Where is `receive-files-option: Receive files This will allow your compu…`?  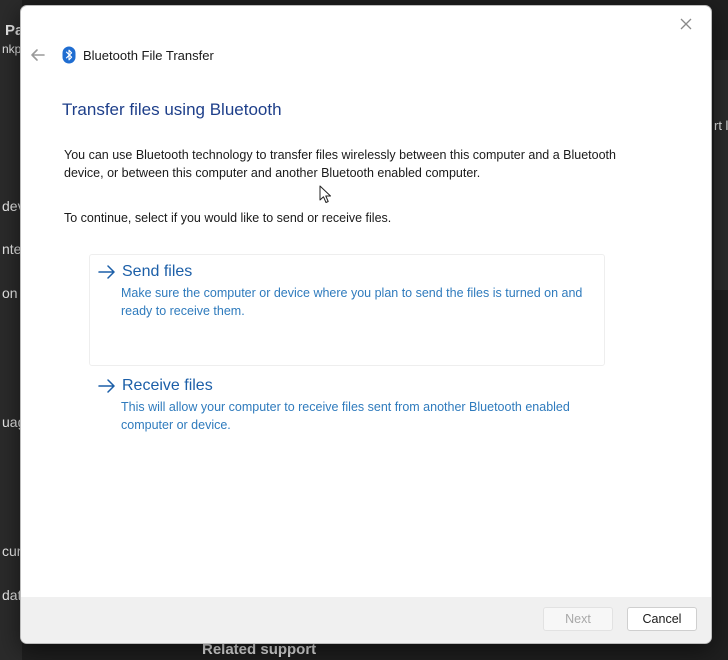
receive-files-option: Receive files This will allow your compu… is located at coordinates (347, 408).